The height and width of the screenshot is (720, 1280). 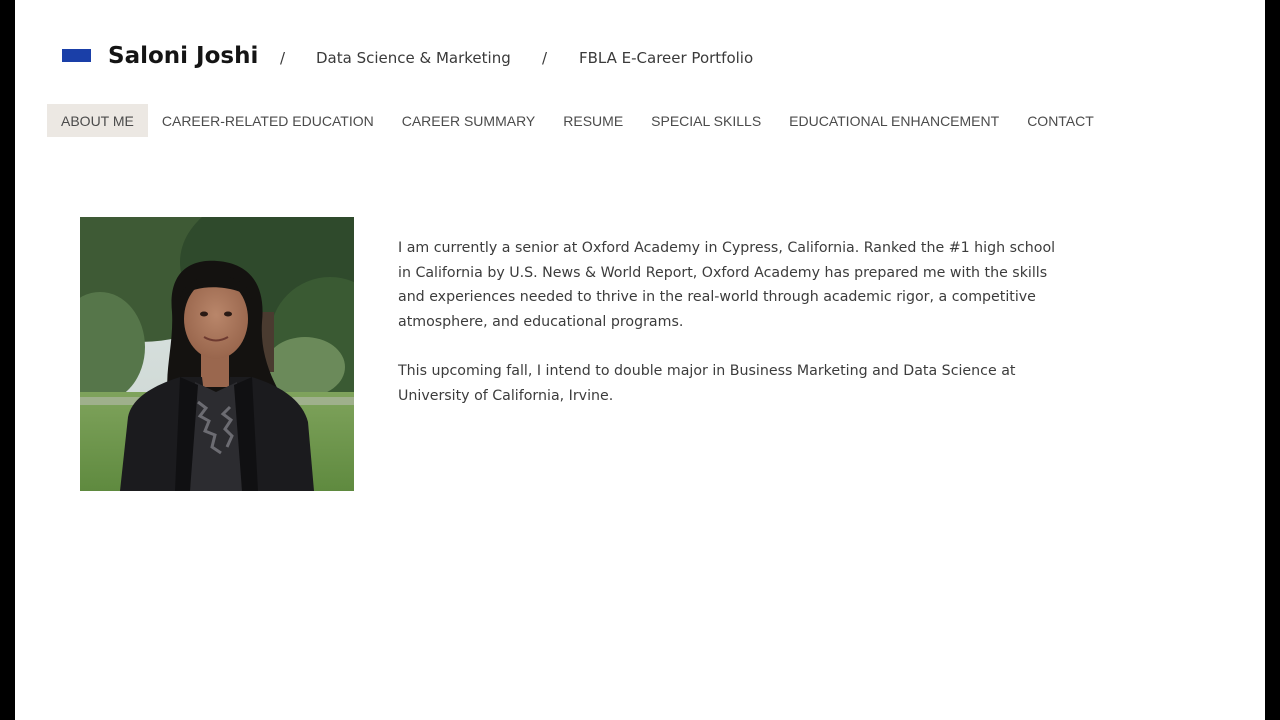 I want to click on profile-photo, so click(x=217, y=354).